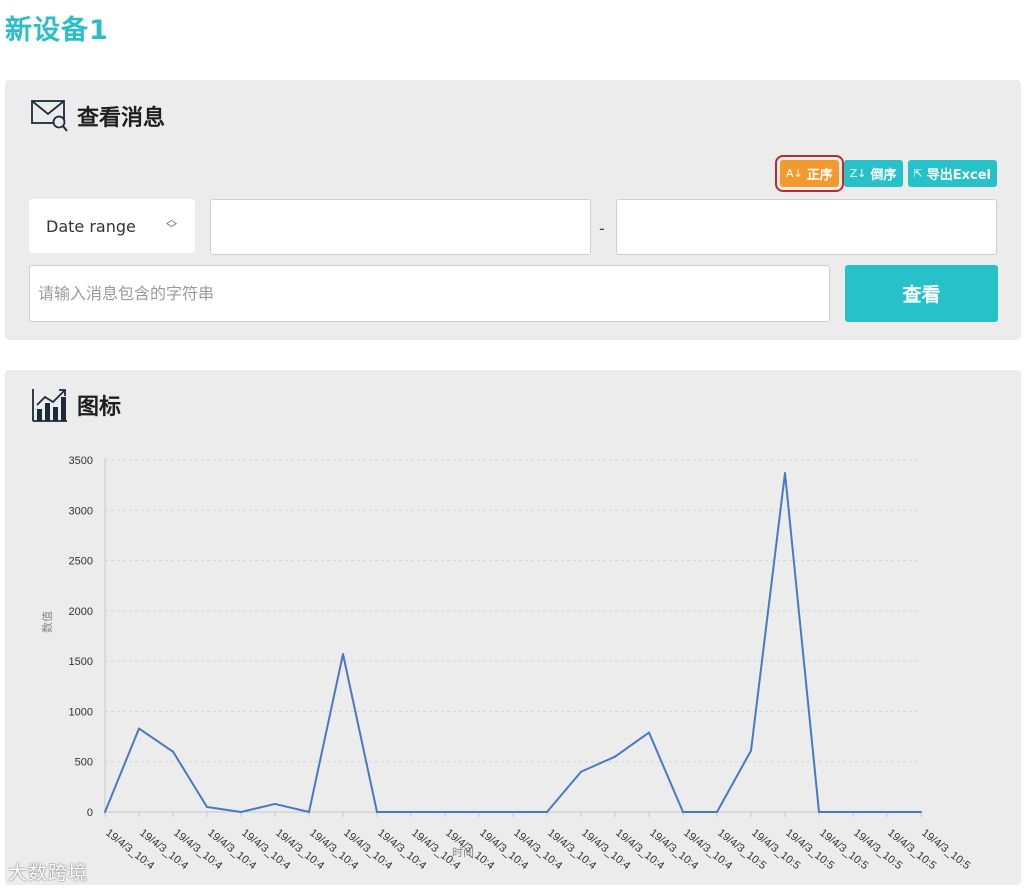 Image resolution: width=1025 pixels, height=890 pixels. I want to click on x-axis-label: 时间, so click(463, 852).